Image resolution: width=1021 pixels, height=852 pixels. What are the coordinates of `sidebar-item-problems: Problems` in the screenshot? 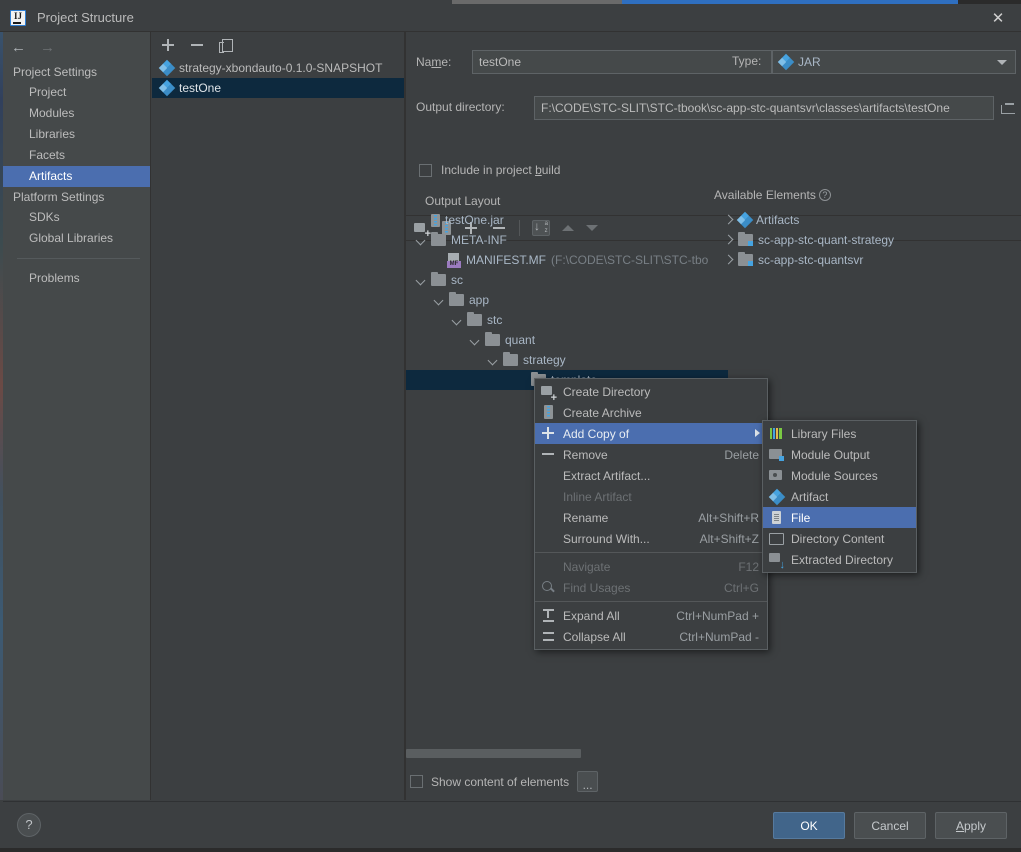 It's located at (76, 278).